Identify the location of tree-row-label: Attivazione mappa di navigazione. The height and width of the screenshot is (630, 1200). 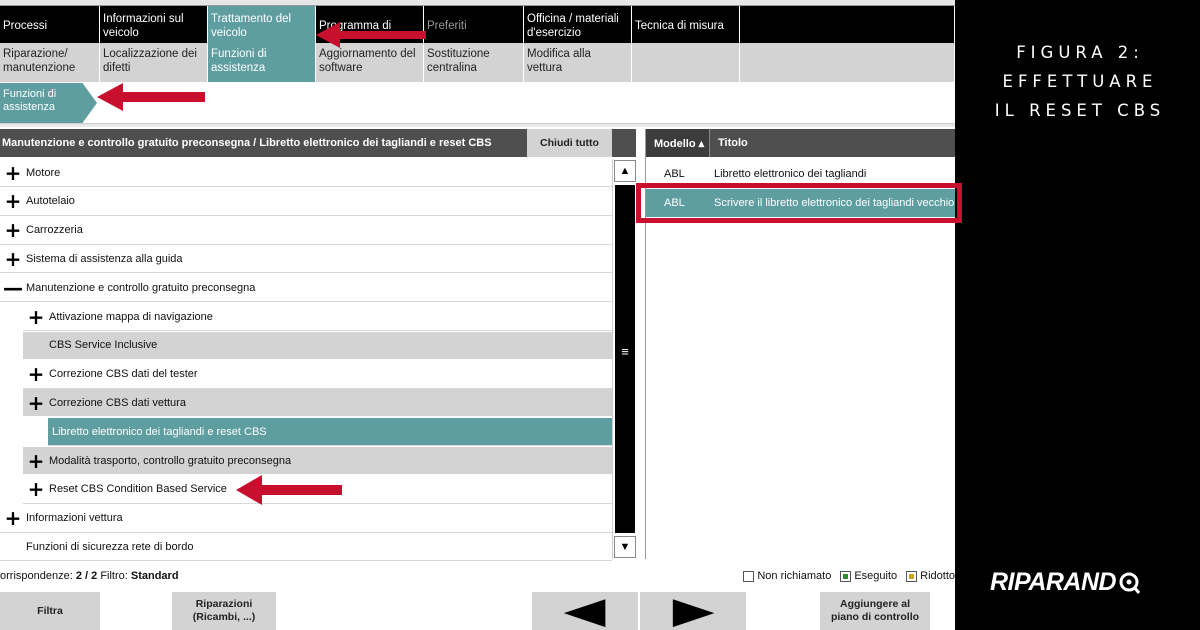
(131, 316).